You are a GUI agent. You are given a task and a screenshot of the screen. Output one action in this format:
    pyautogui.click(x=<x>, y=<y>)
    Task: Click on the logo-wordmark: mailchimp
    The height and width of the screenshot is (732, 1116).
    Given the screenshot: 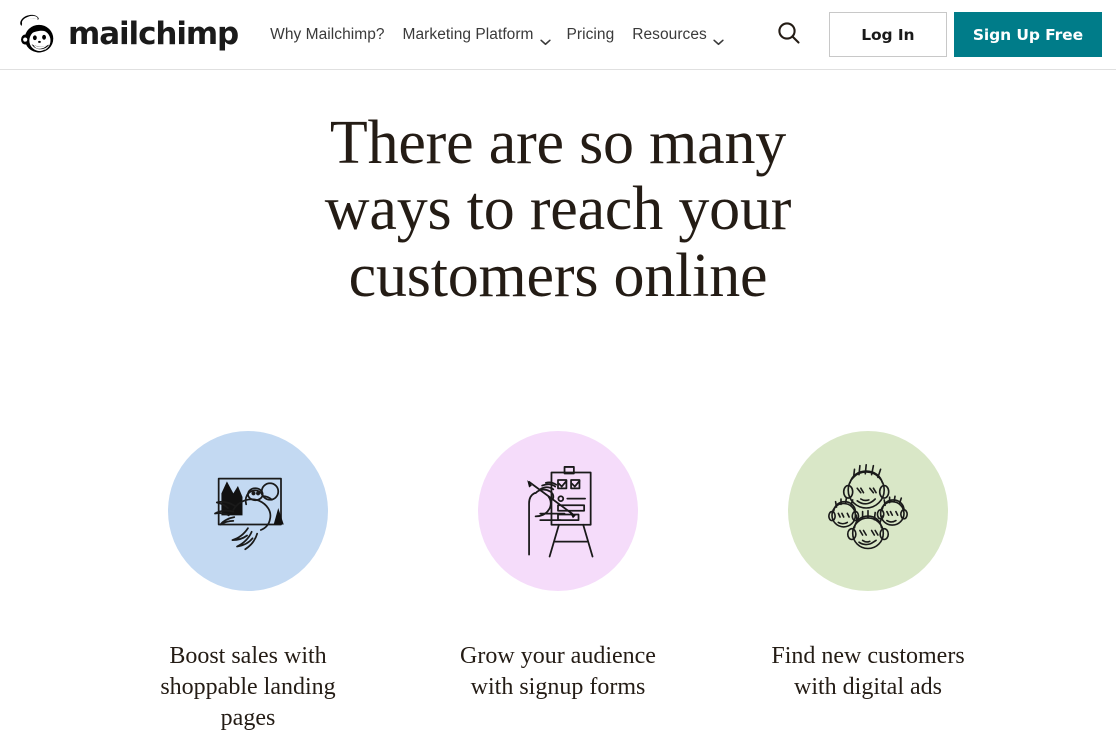 What is the action you would take?
    pyautogui.click(x=153, y=34)
    